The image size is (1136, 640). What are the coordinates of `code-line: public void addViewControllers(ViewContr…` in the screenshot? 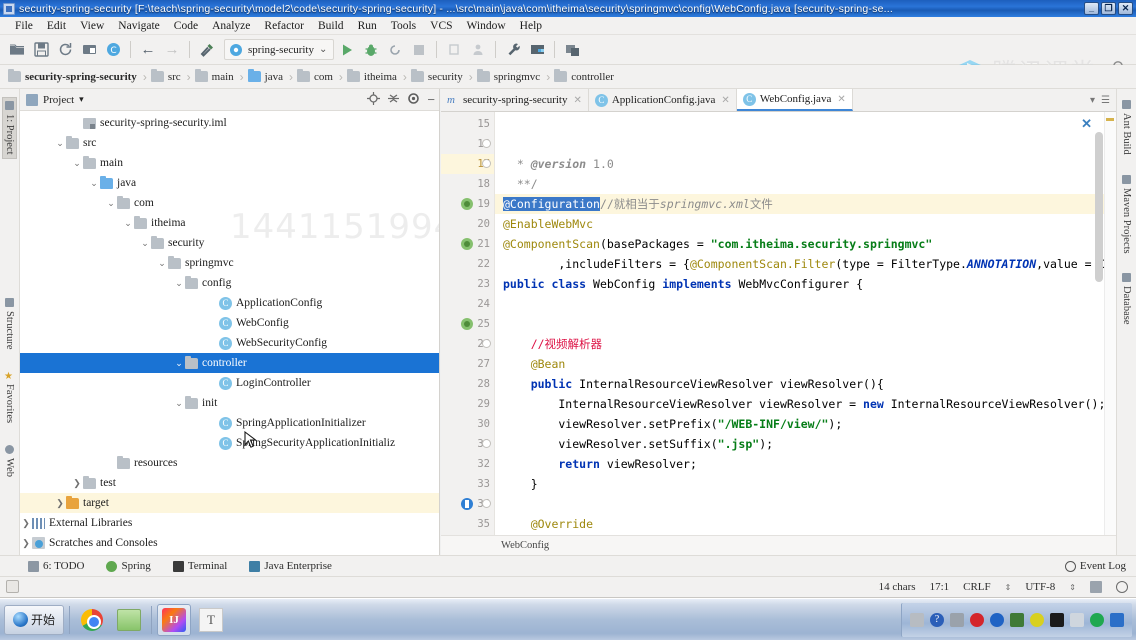 It's located at (803, 534).